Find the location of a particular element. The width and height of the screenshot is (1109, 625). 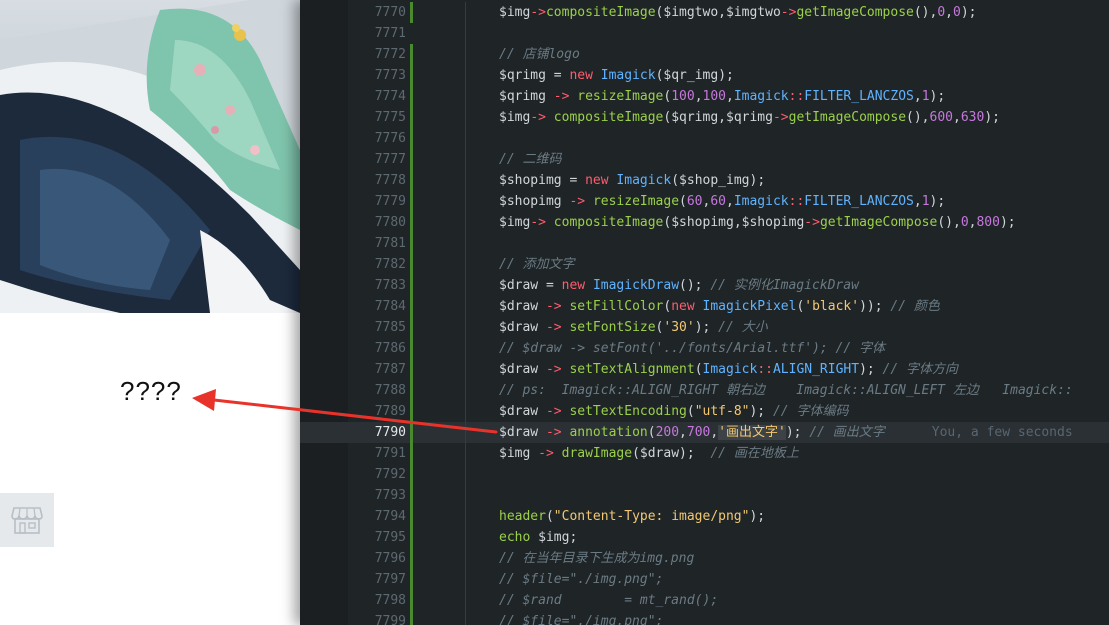

code-token: // 颜色 is located at coordinates (915, 306).